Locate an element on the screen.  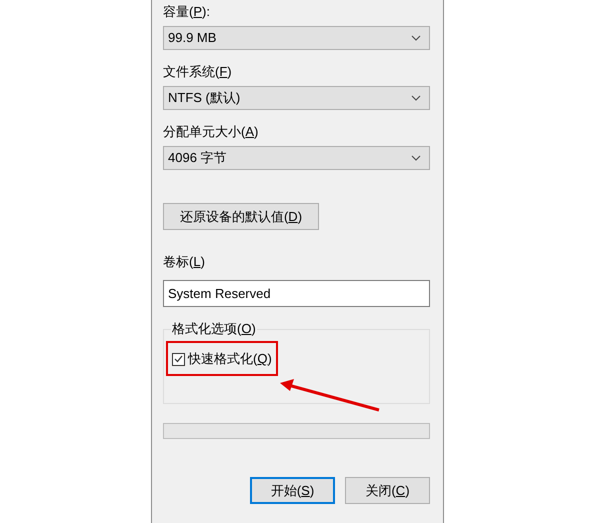
volume-label-field: System Reserved is located at coordinates (296, 293).